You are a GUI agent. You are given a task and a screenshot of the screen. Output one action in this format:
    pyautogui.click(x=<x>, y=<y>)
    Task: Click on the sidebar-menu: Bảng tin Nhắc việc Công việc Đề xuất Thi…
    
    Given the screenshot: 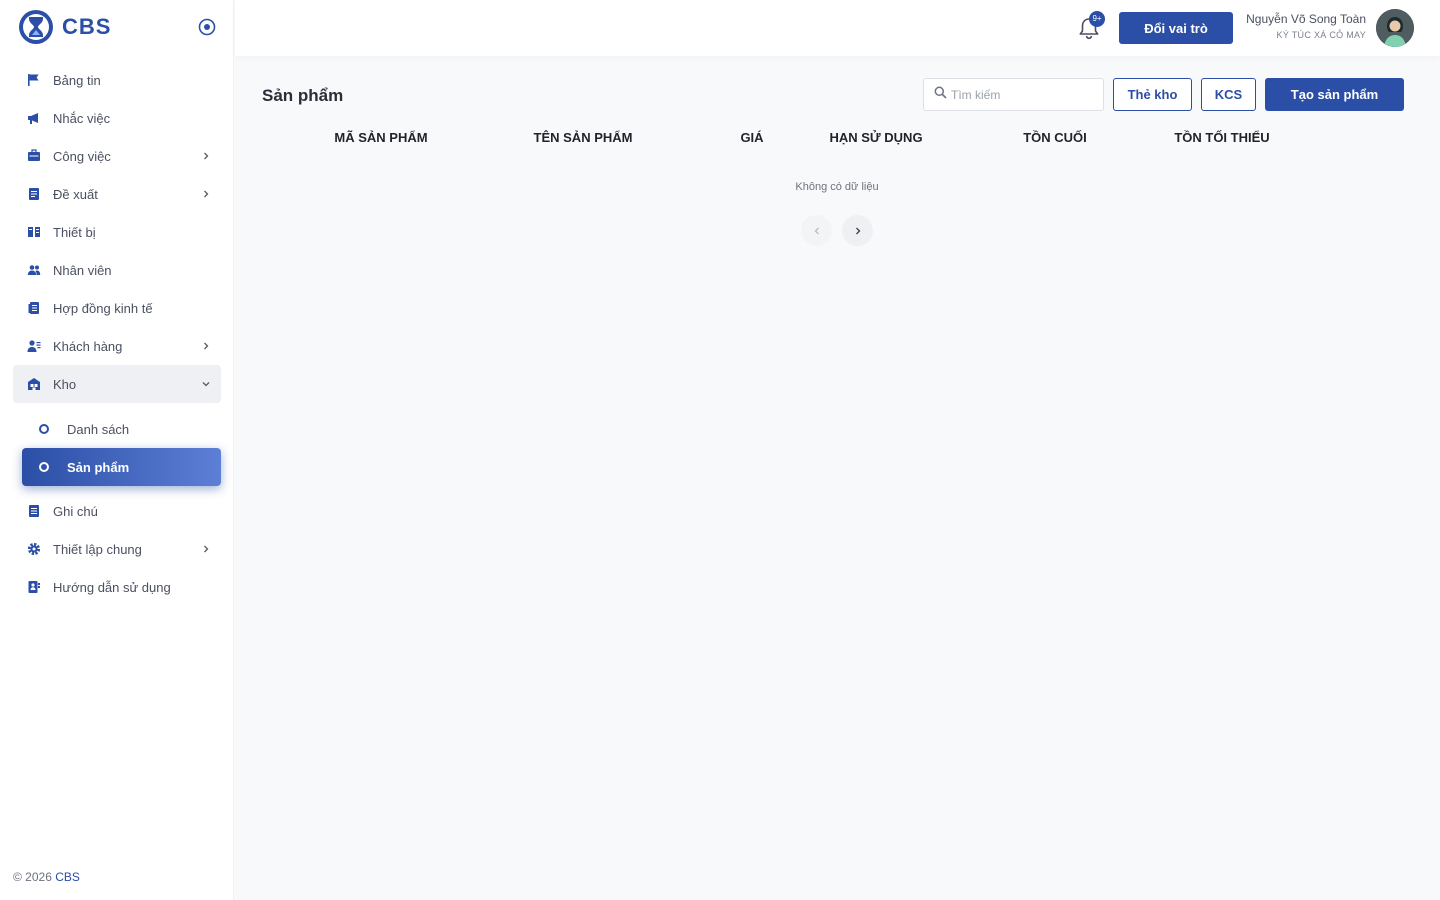 What is the action you would take?
    pyautogui.click(x=117, y=333)
    